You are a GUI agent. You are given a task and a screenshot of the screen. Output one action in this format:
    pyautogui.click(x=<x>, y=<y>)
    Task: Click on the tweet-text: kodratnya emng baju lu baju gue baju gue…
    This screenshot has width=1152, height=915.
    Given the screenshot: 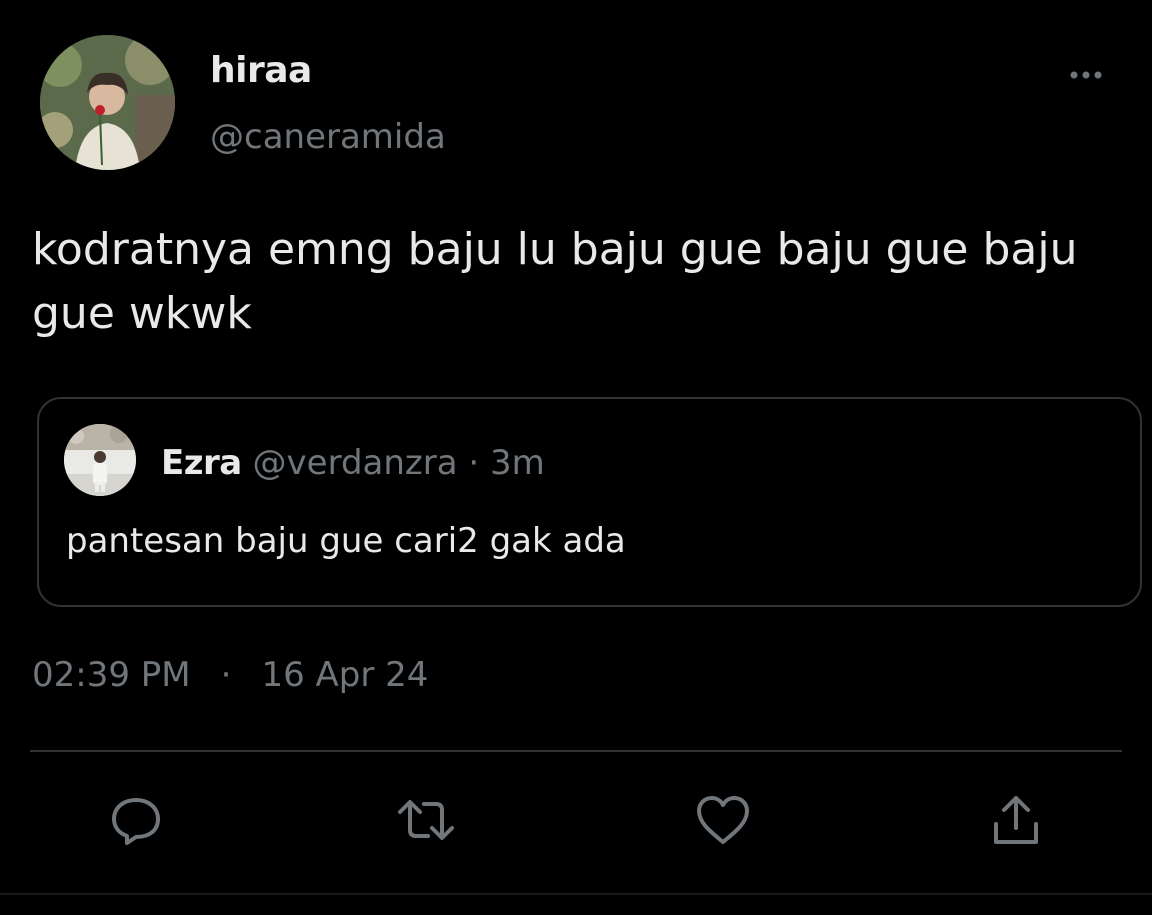 What is the action you would take?
    pyautogui.click(x=555, y=281)
    